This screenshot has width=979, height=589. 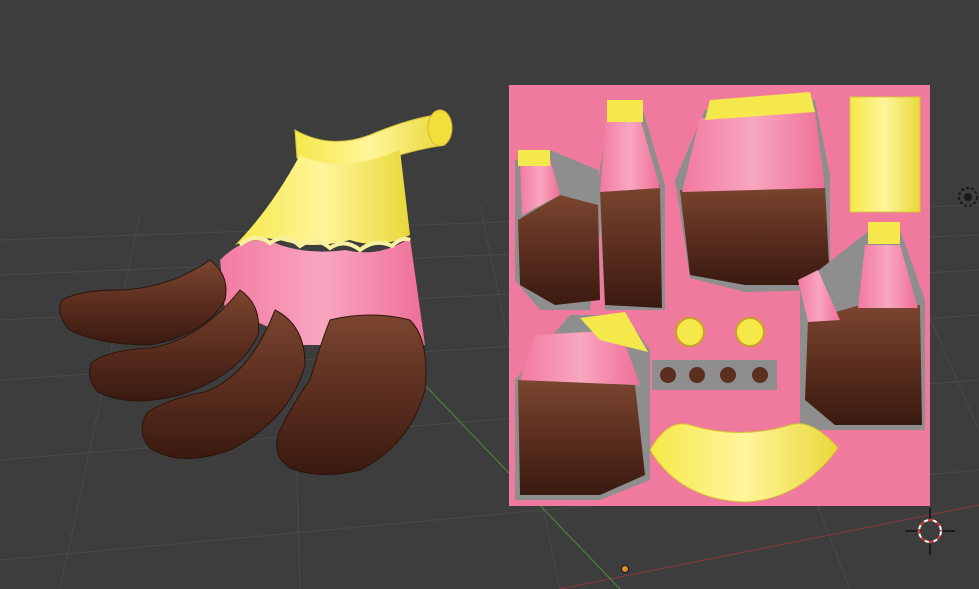 I want to click on uv-island-mid-pink, so click(x=753, y=151).